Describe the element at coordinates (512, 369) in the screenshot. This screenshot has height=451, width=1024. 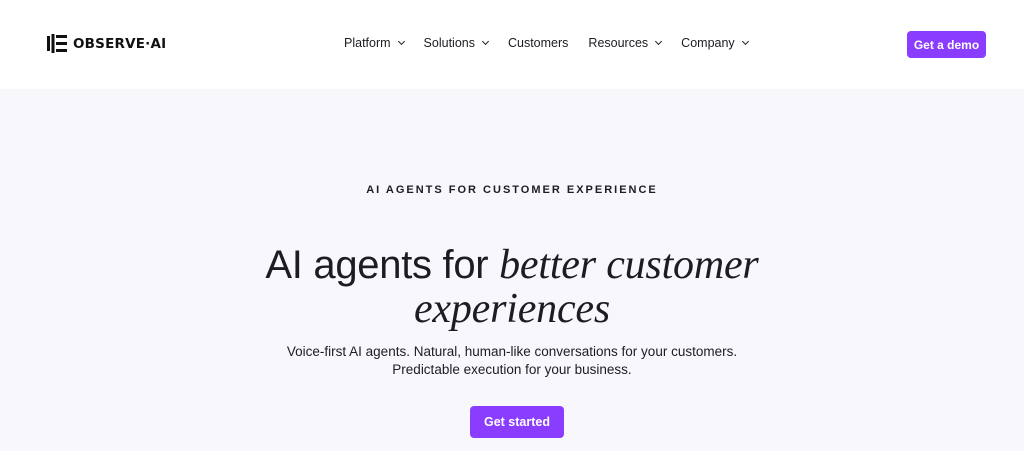
I see `subtitle-line-2: Predictable execution for your business.` at that location.